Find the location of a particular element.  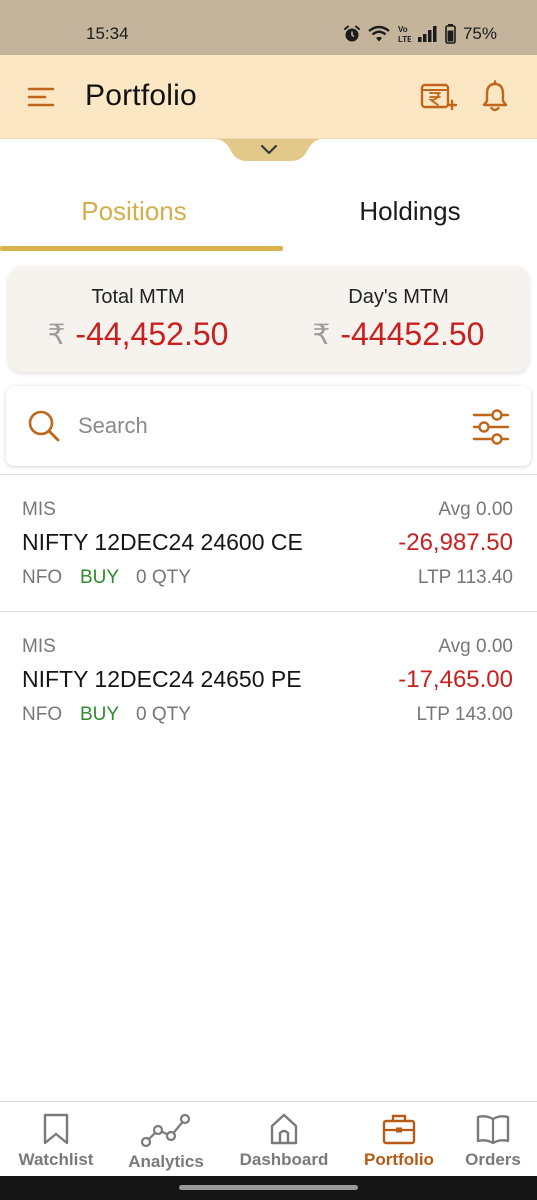

home-gesture-handle is located at coordinates (268, 1187).